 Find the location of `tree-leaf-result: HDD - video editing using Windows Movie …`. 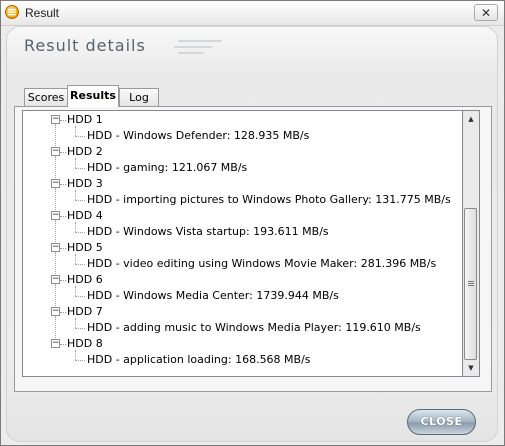

tree-leaf-result: HDD - video editing using Windows Movie … is located at coordinates (261, 264).